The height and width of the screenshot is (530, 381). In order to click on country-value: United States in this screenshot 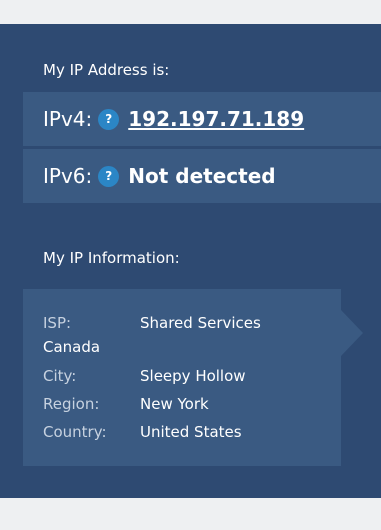, I will do `click(191, 432)`.